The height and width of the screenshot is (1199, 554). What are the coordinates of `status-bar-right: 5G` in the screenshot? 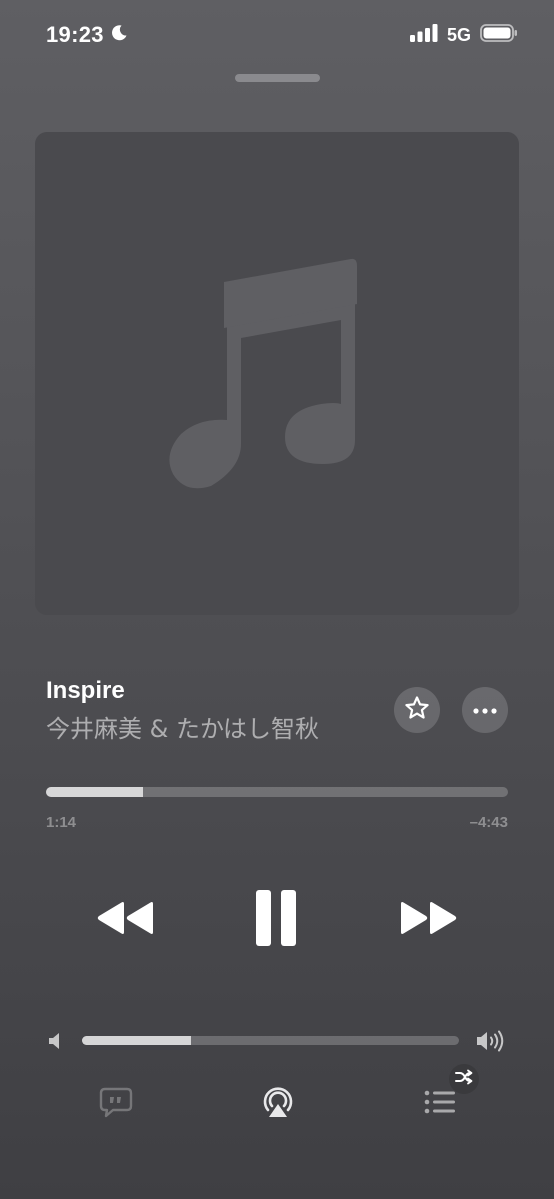 It's located at (463, 35).